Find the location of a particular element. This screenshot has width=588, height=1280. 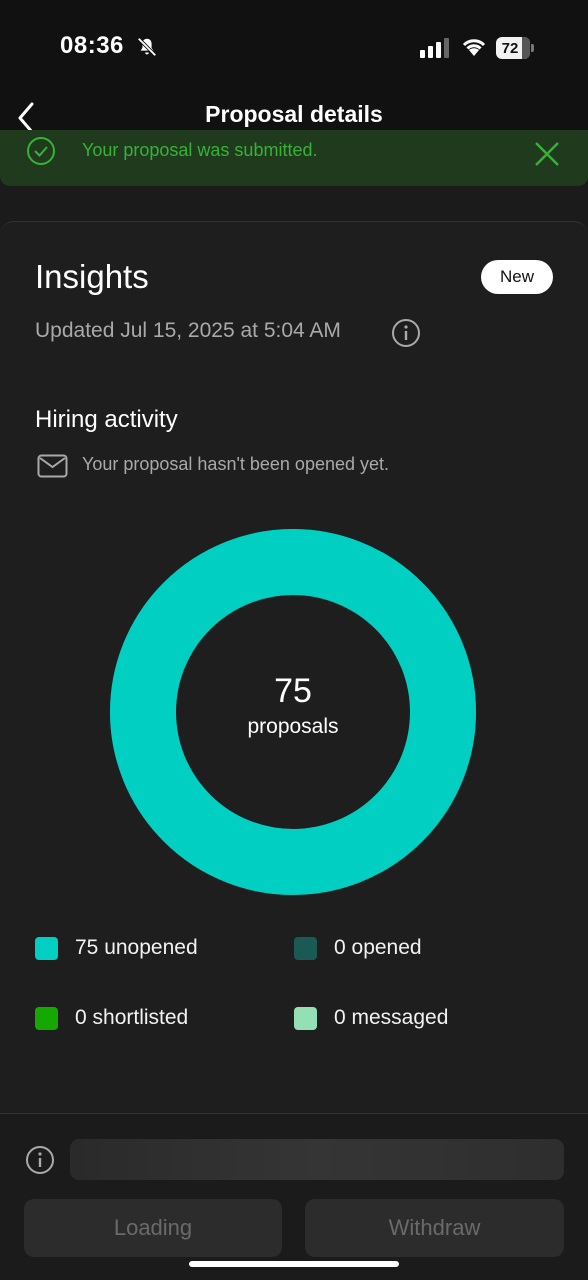

legend-item-shortlisted: 0 shortlisted is located at coordinates (111, 1018).